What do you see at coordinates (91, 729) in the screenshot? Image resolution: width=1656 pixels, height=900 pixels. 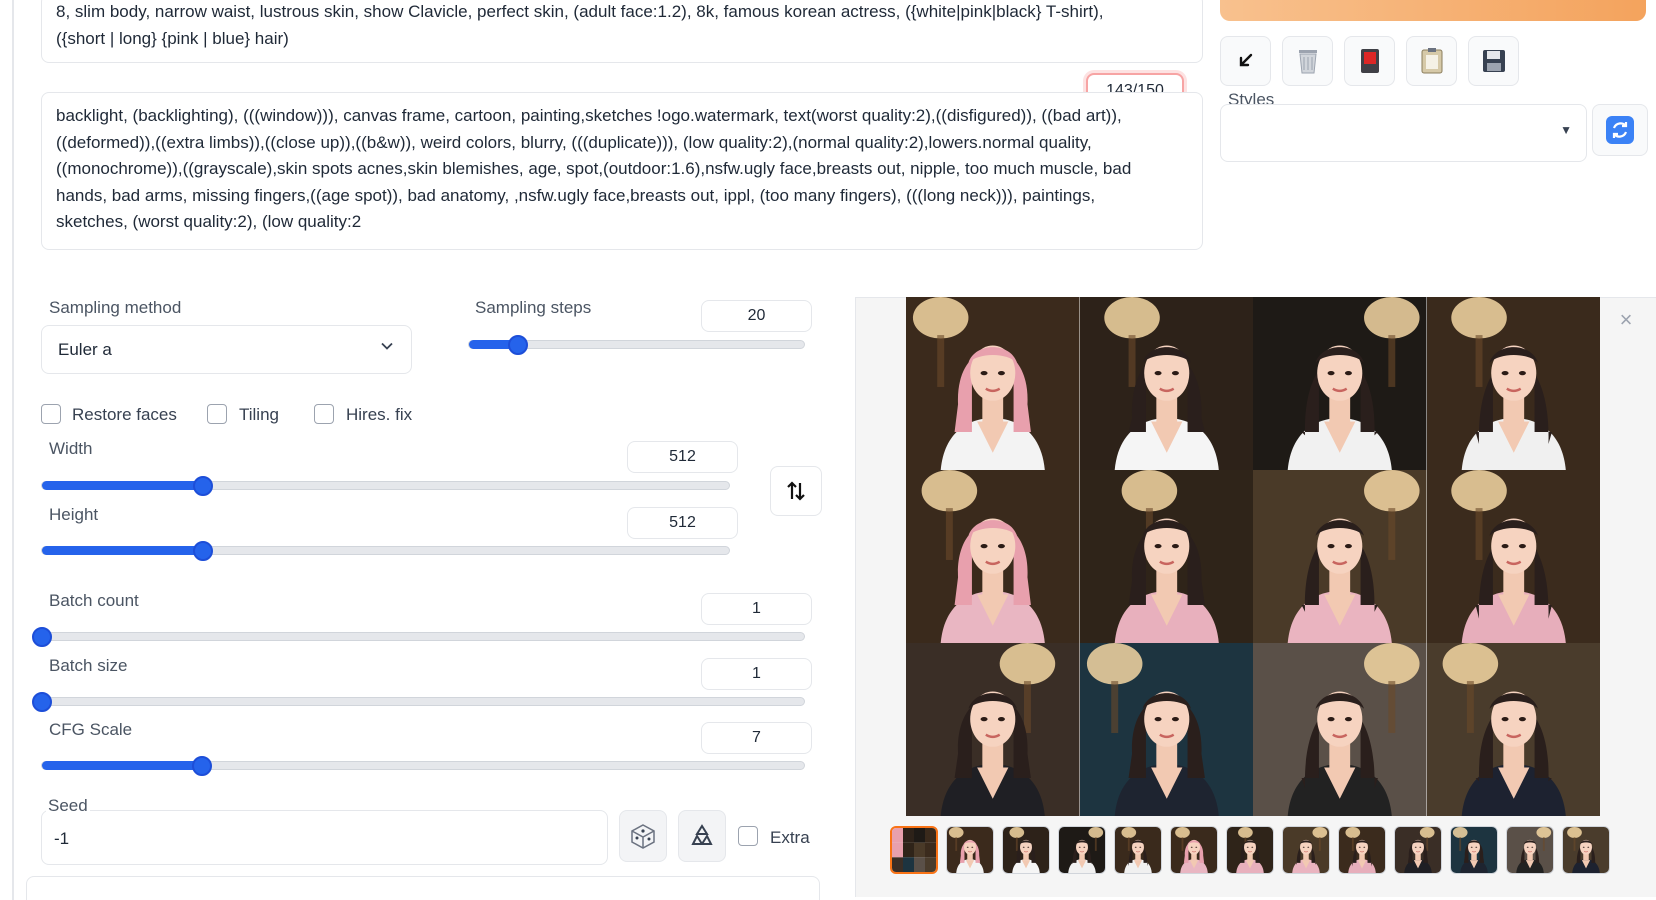 I see `cfg-scale-label: CFG Scale` at bounding box center [91, 729].